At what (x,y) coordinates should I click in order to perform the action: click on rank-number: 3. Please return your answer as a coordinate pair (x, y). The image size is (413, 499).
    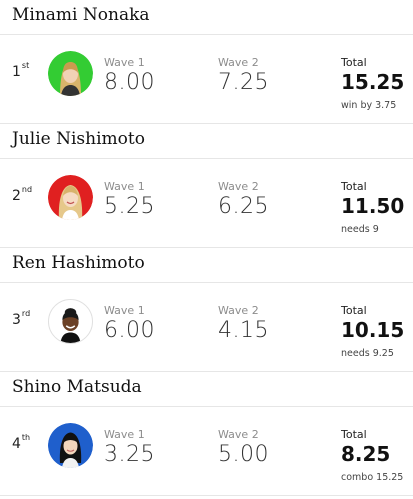
    Looking at the image, I should click on (16, 320).